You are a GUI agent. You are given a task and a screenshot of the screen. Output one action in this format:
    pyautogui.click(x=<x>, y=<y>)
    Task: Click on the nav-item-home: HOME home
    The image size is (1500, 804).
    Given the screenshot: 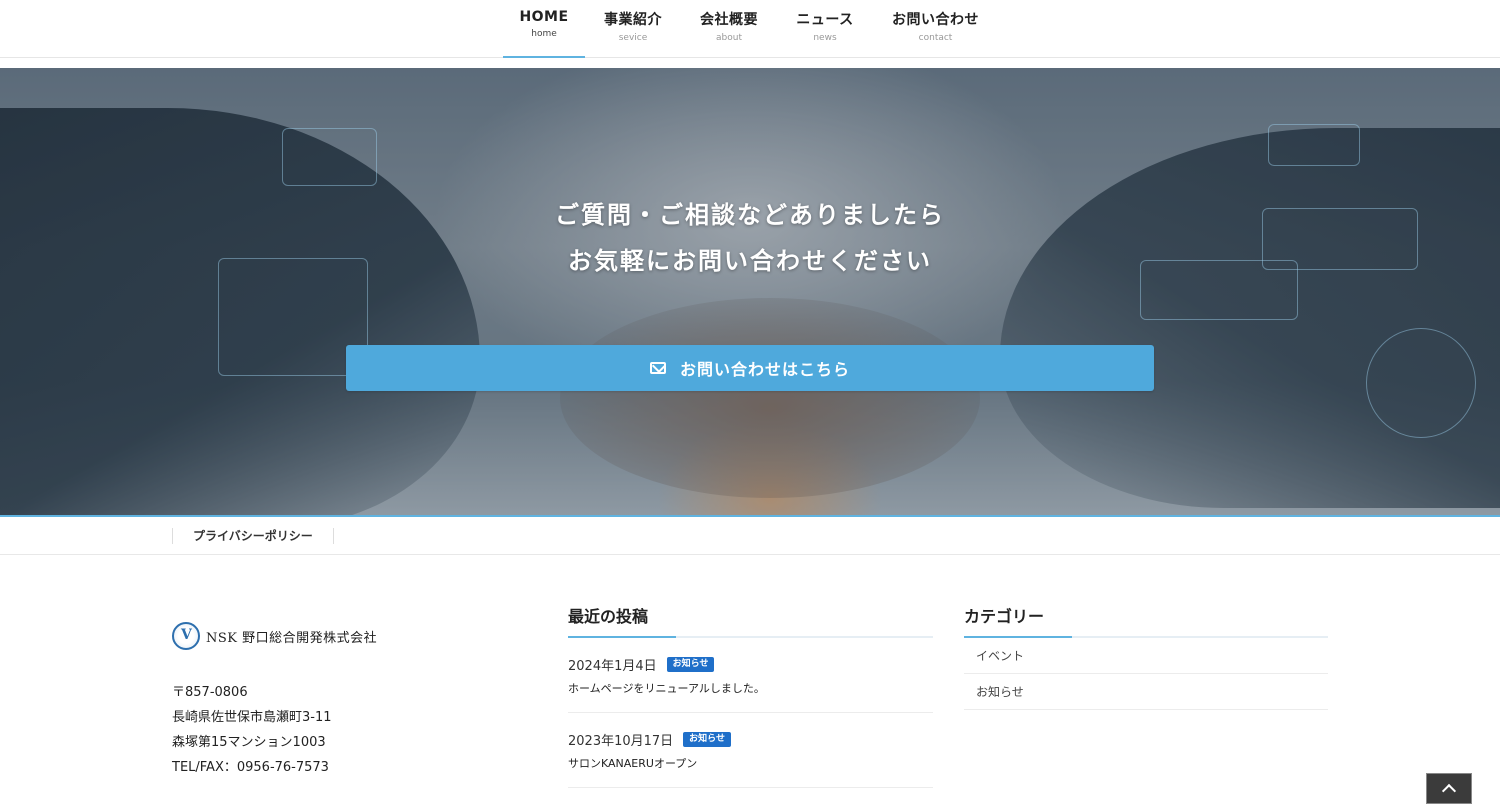 What is the action you would take?
    pyautogui.click(x=544, y=29)
    